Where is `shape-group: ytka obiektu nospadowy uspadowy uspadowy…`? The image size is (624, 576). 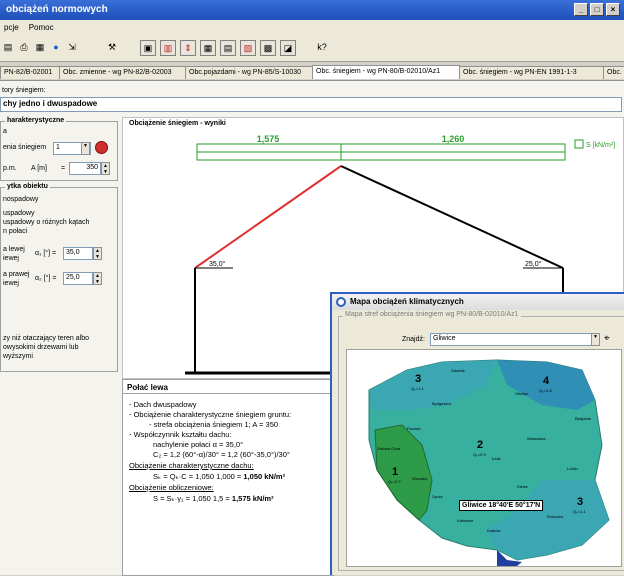
shape-group: ytka obiektu nospadowy uspadowy uspadowy… is located at coordinates (59, 277).